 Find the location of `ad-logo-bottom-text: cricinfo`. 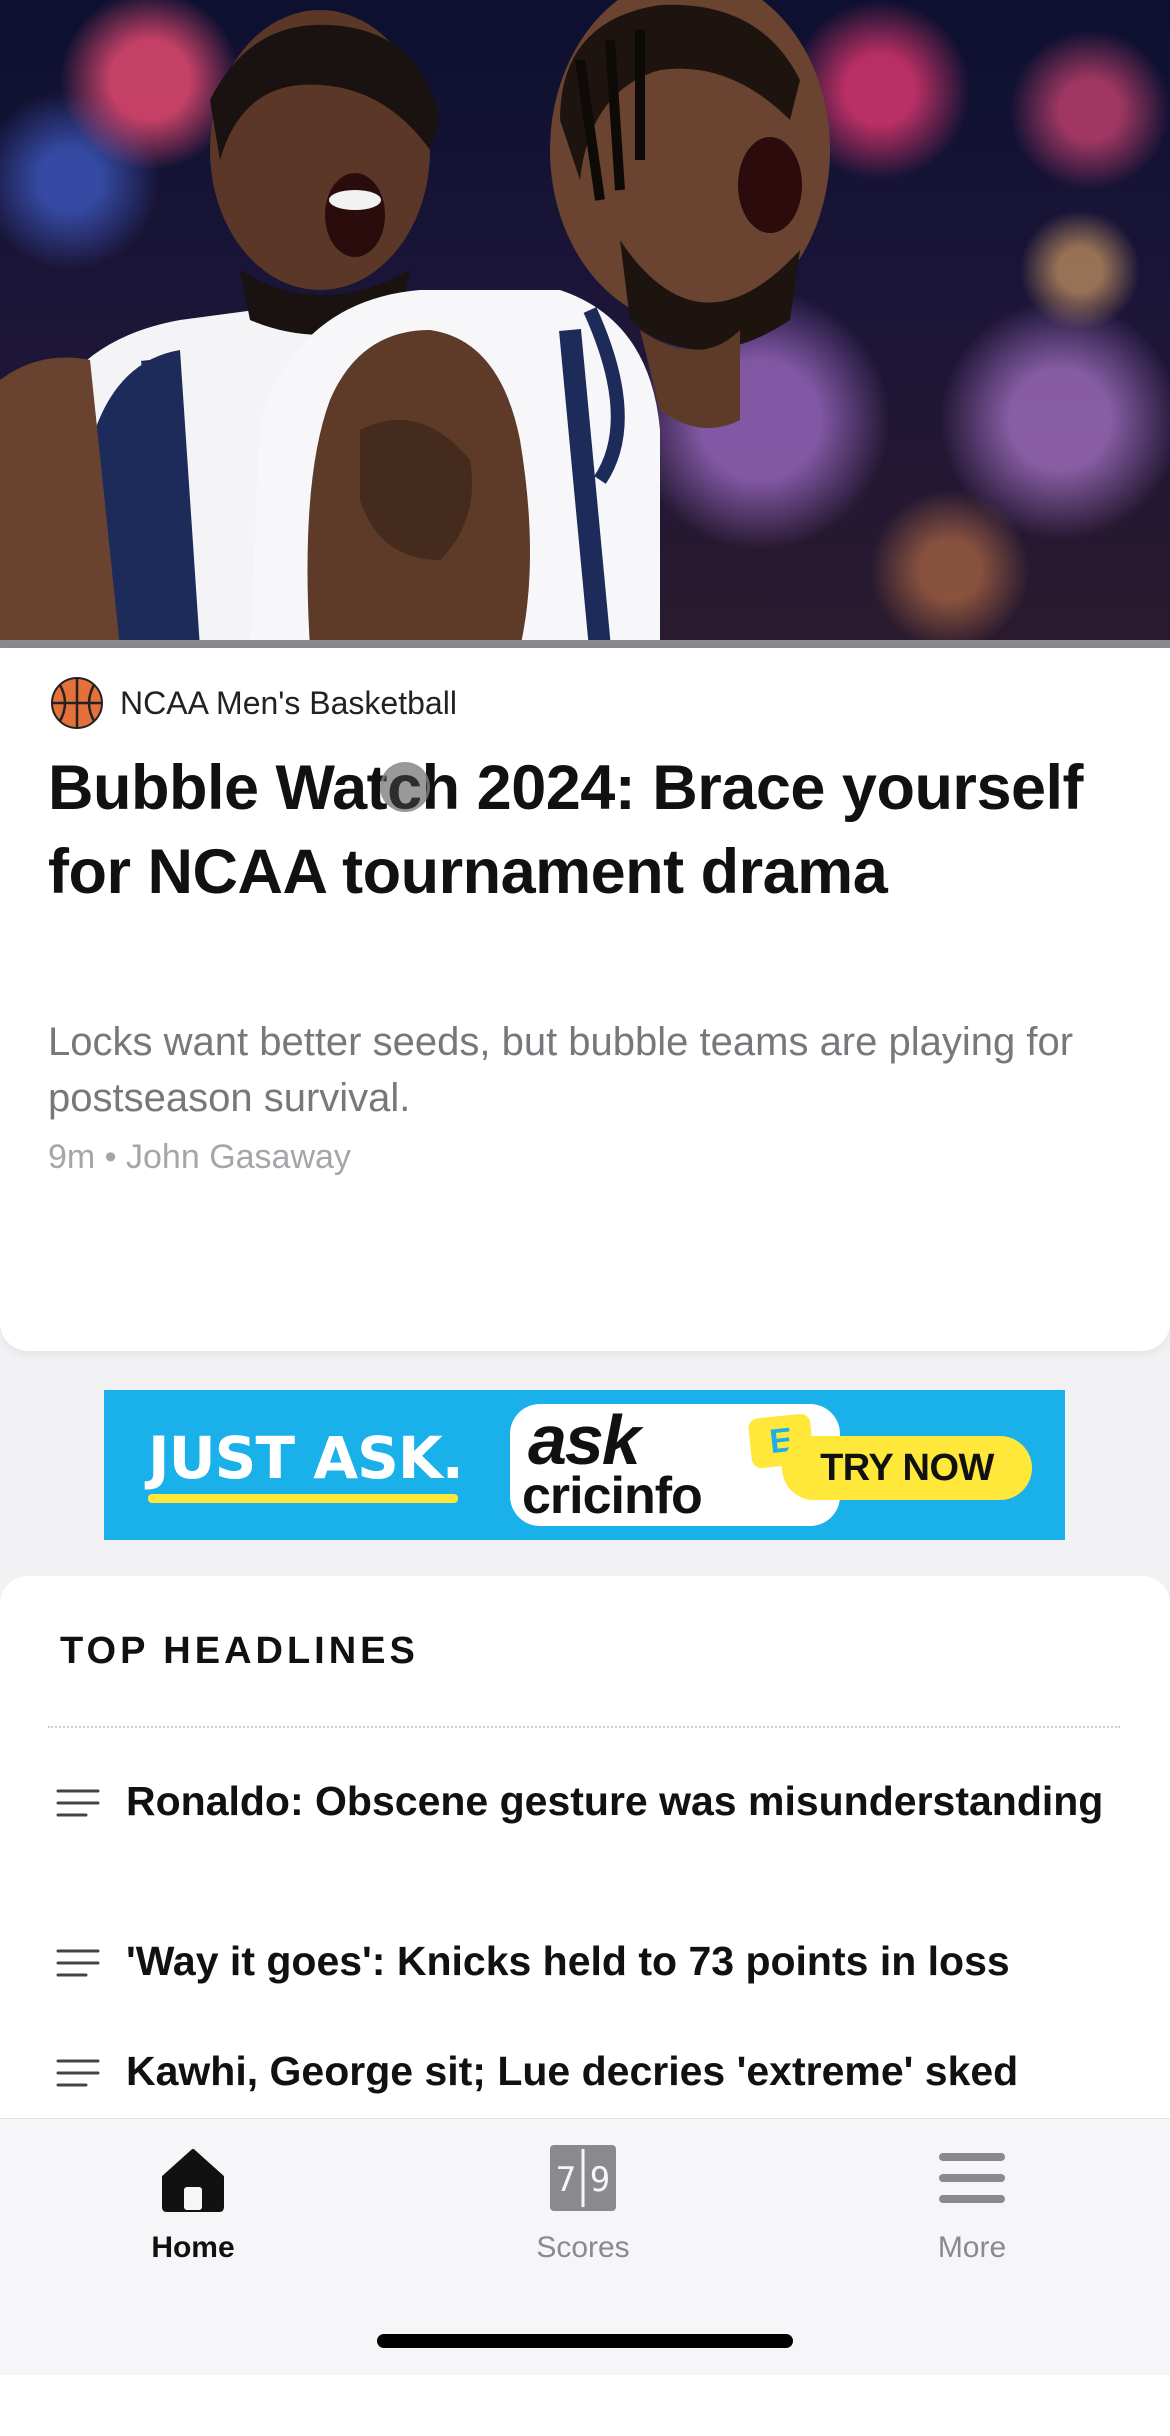

ad-logo-bottom-text: cricinfo is located at coordinates (612, 1496).